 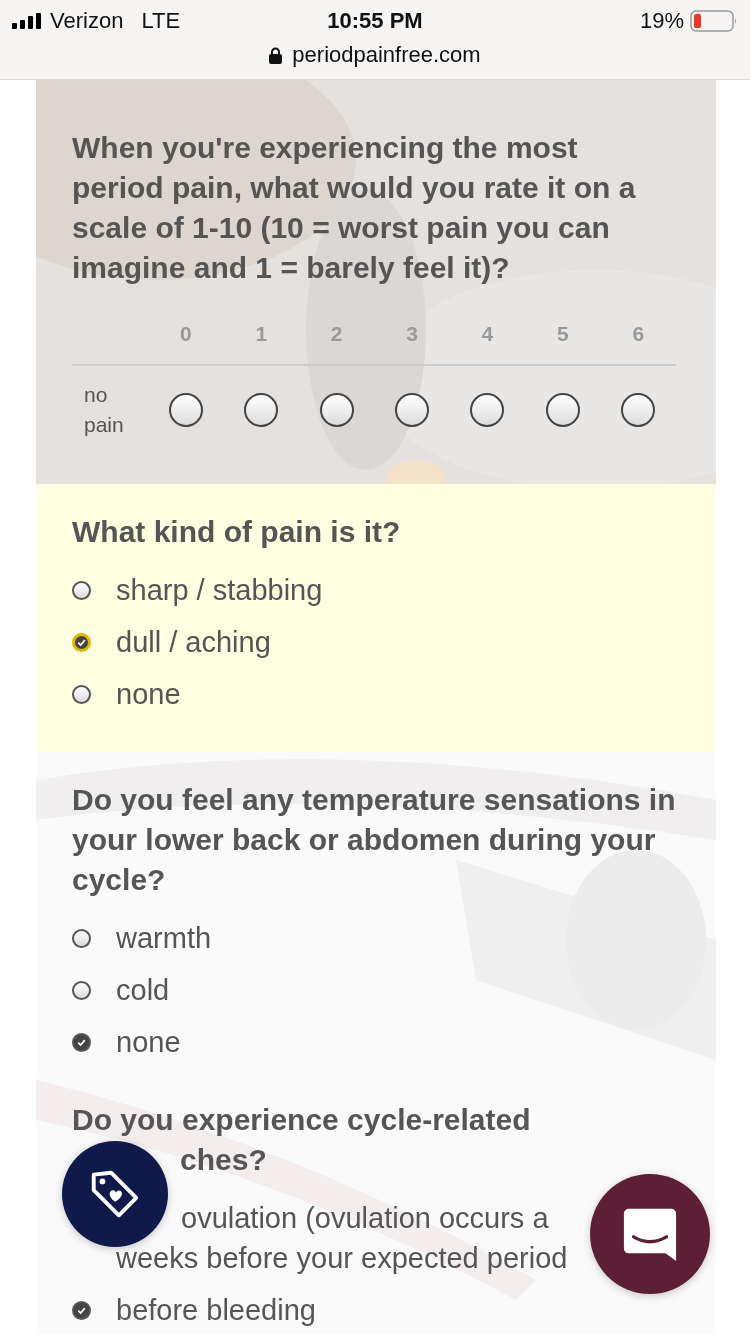 I want to click on option-label: cold, so click(x=143, y=990).